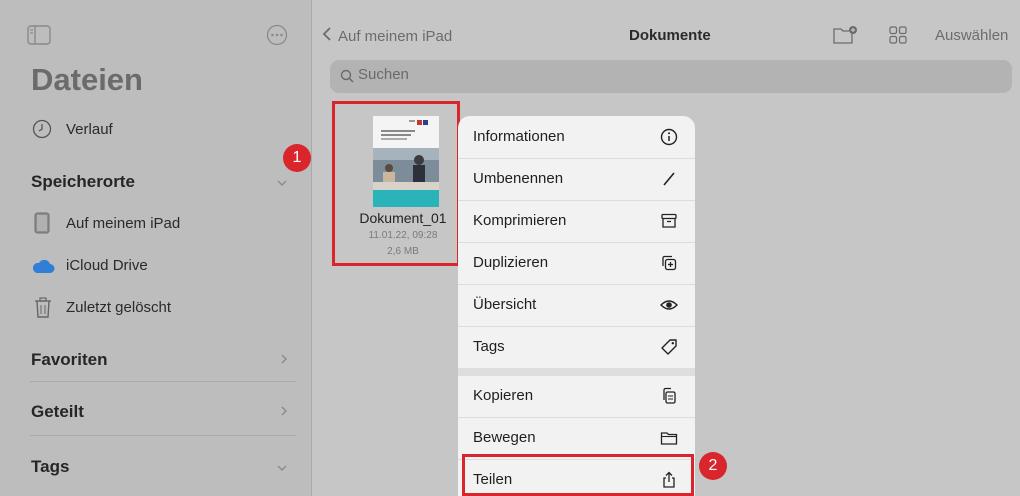  What do you see at coordinates (511, 262) in the screenshot?
I see `menu-item-label: Duplizieren` at bounding box center [511, 262].